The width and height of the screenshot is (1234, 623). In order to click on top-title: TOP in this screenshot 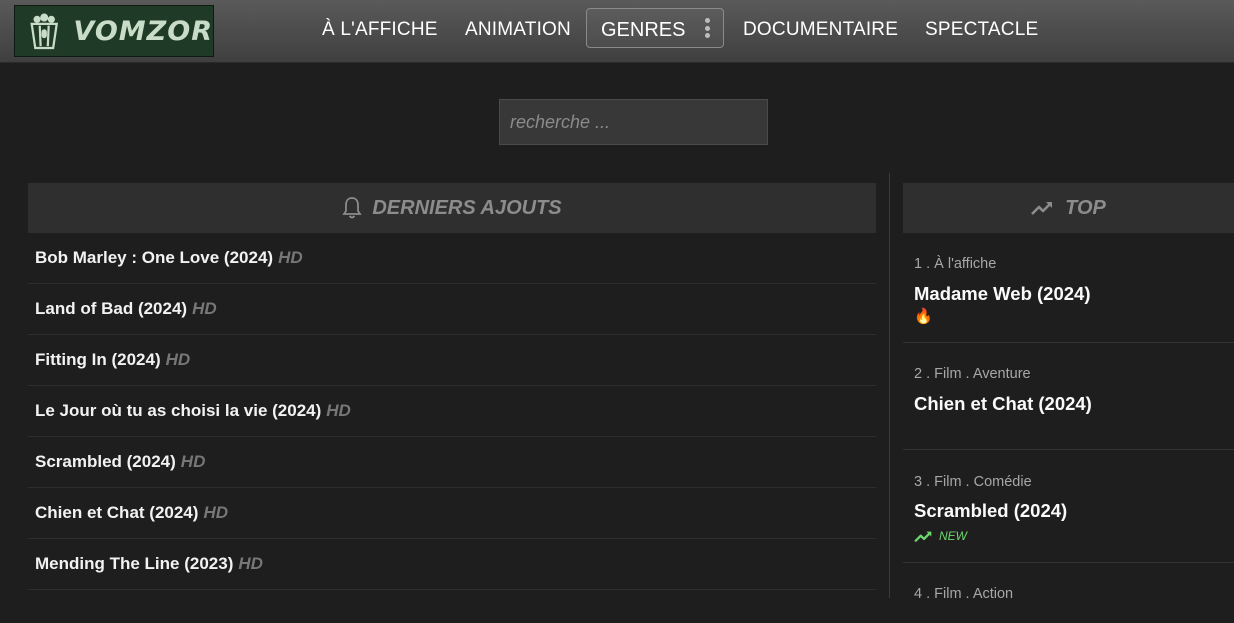, I will do `click(1085, 207)`.